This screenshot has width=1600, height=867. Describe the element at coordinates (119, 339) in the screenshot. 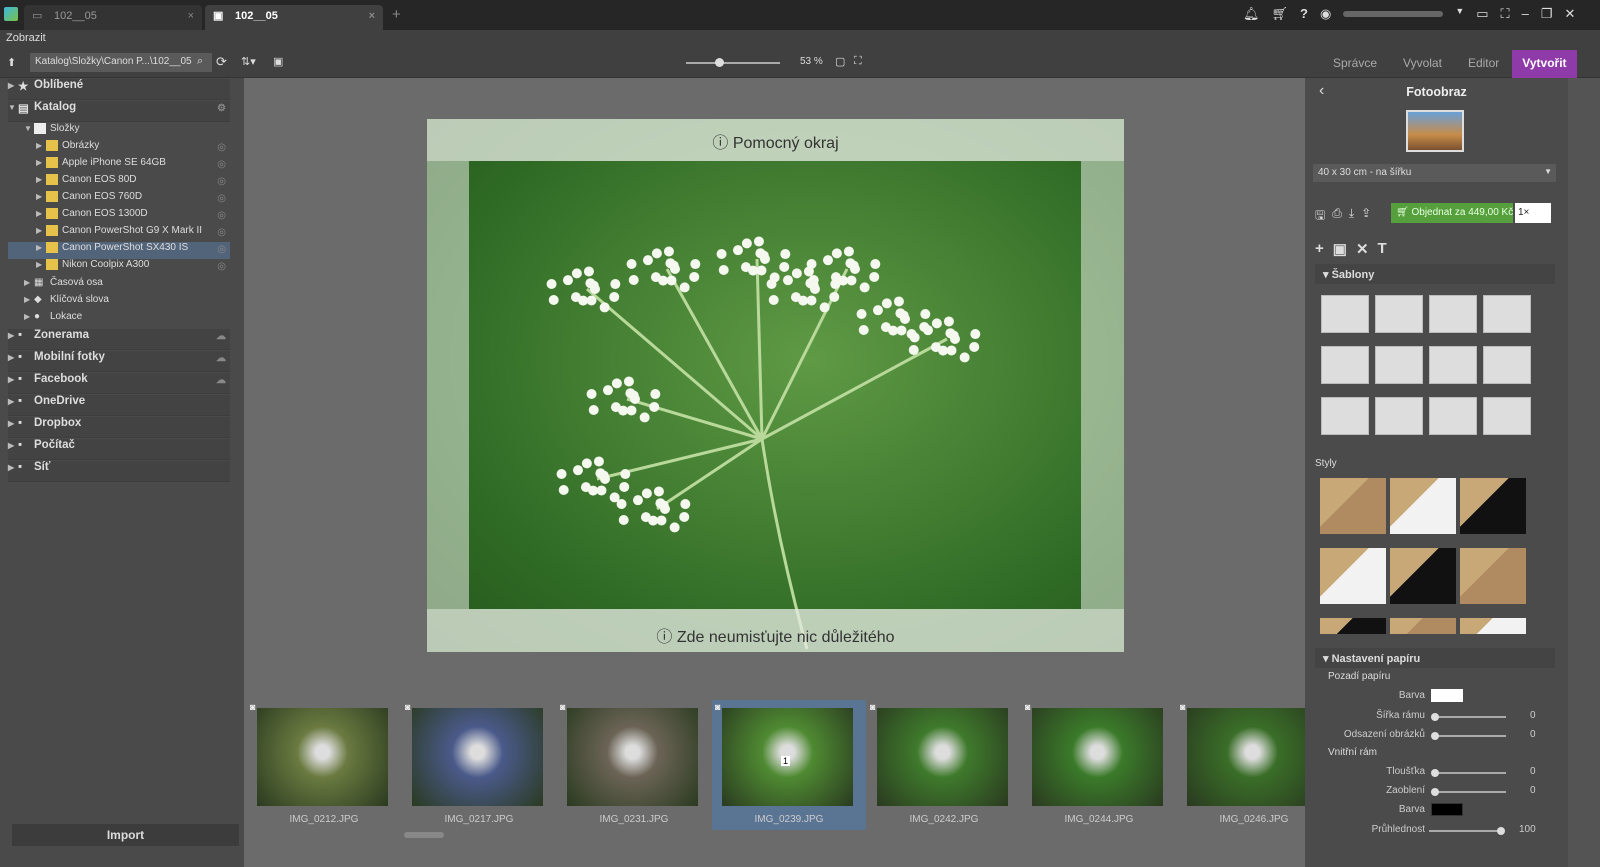

I see `tree-source: ▶ ▪ Zonerama ☁` at that location.